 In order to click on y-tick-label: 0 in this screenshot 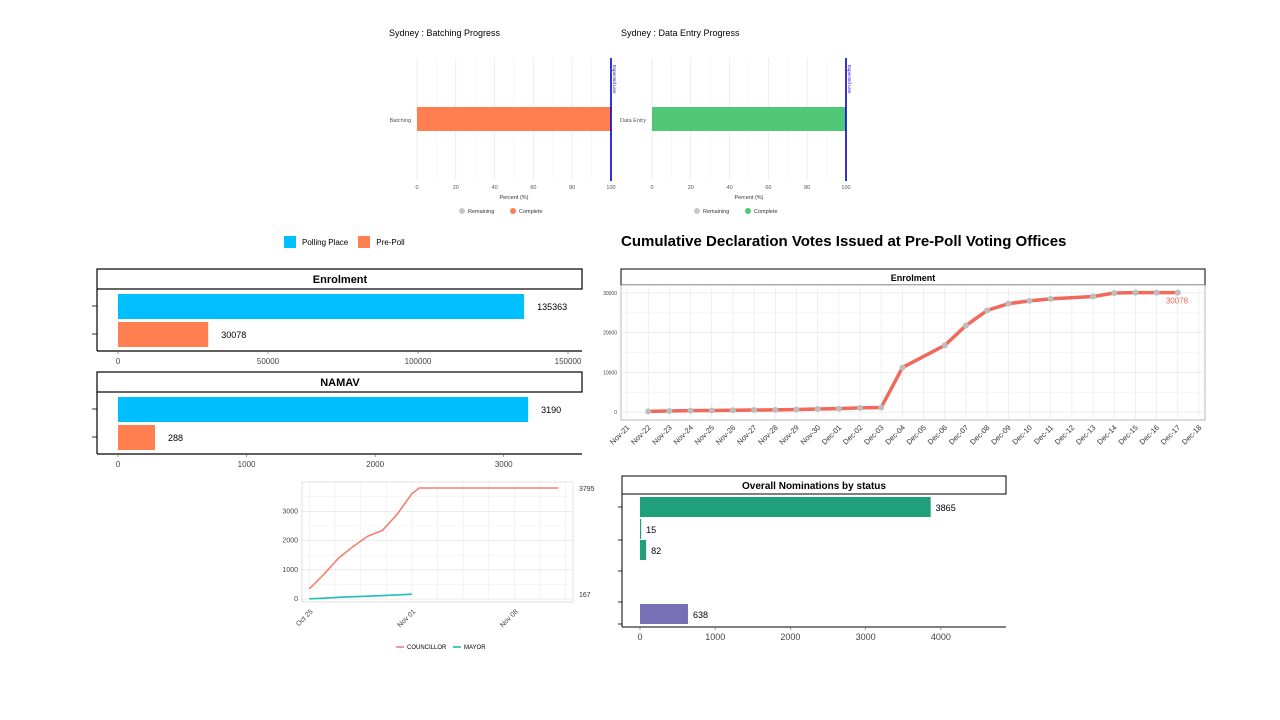, I will do `click(615, 413)`.